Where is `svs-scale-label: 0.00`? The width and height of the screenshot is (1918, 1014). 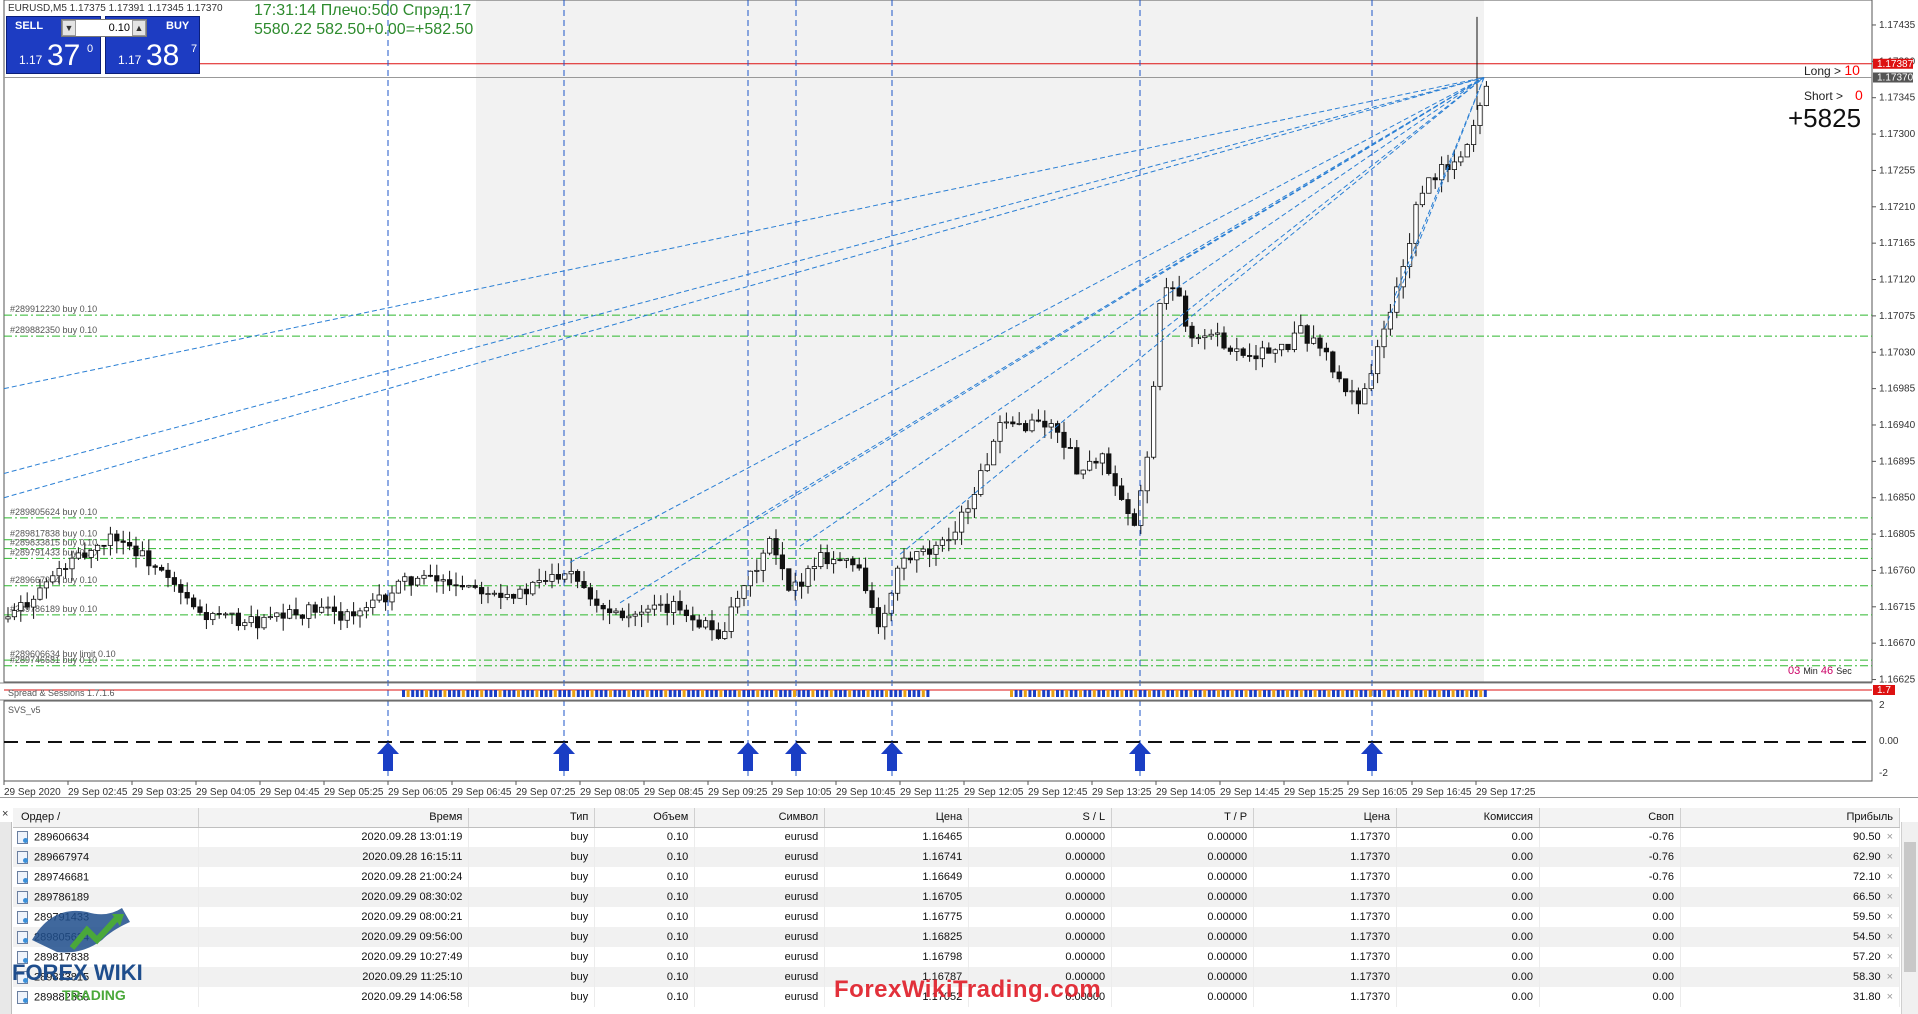
svs-scale-label: 0.00 is located at coordinates (1889, 741).